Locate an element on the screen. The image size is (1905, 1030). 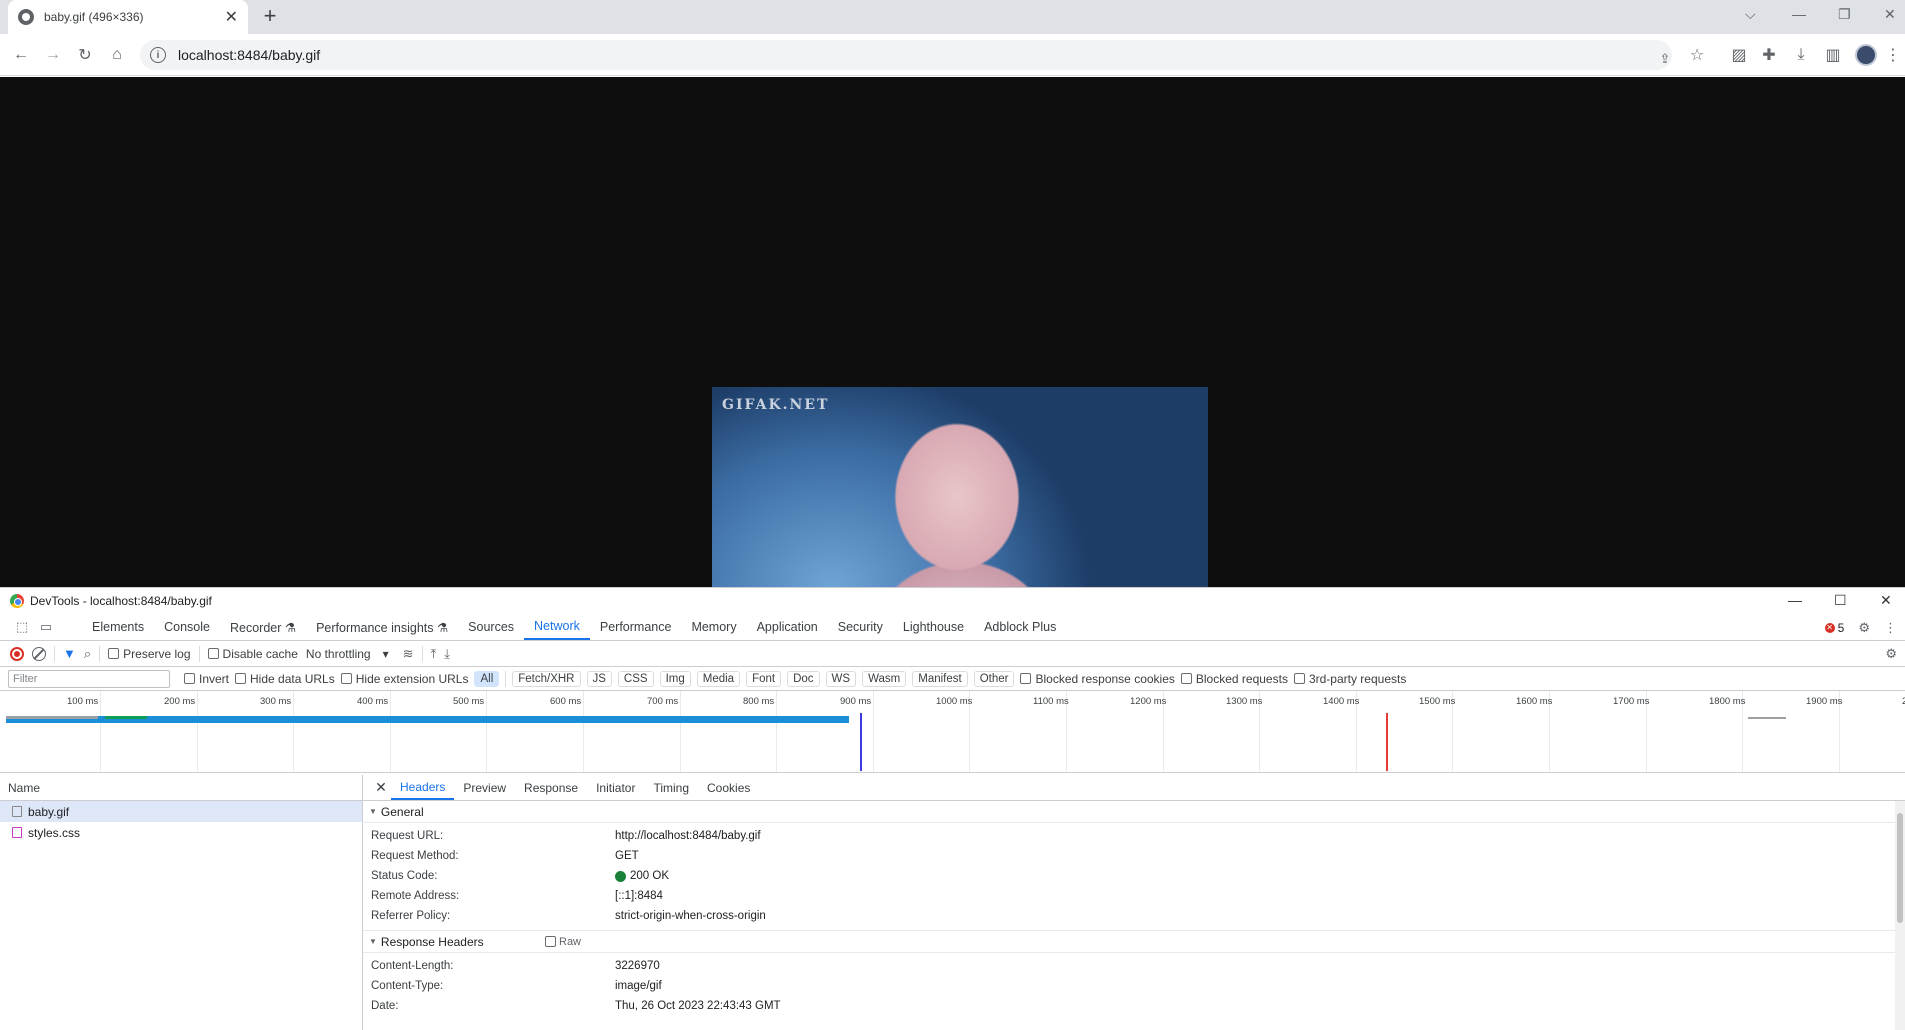
tab-response: Response is located at coordinates (551, 787).